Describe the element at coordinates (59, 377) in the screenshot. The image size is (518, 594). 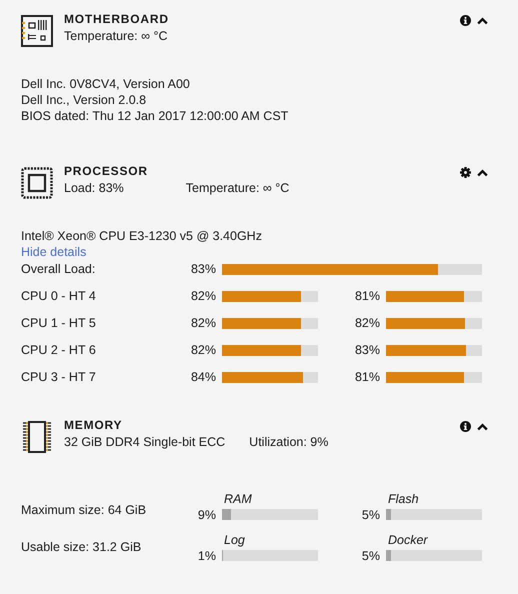
I see `cpu-label: CPU 3 - HT 7` at that location.